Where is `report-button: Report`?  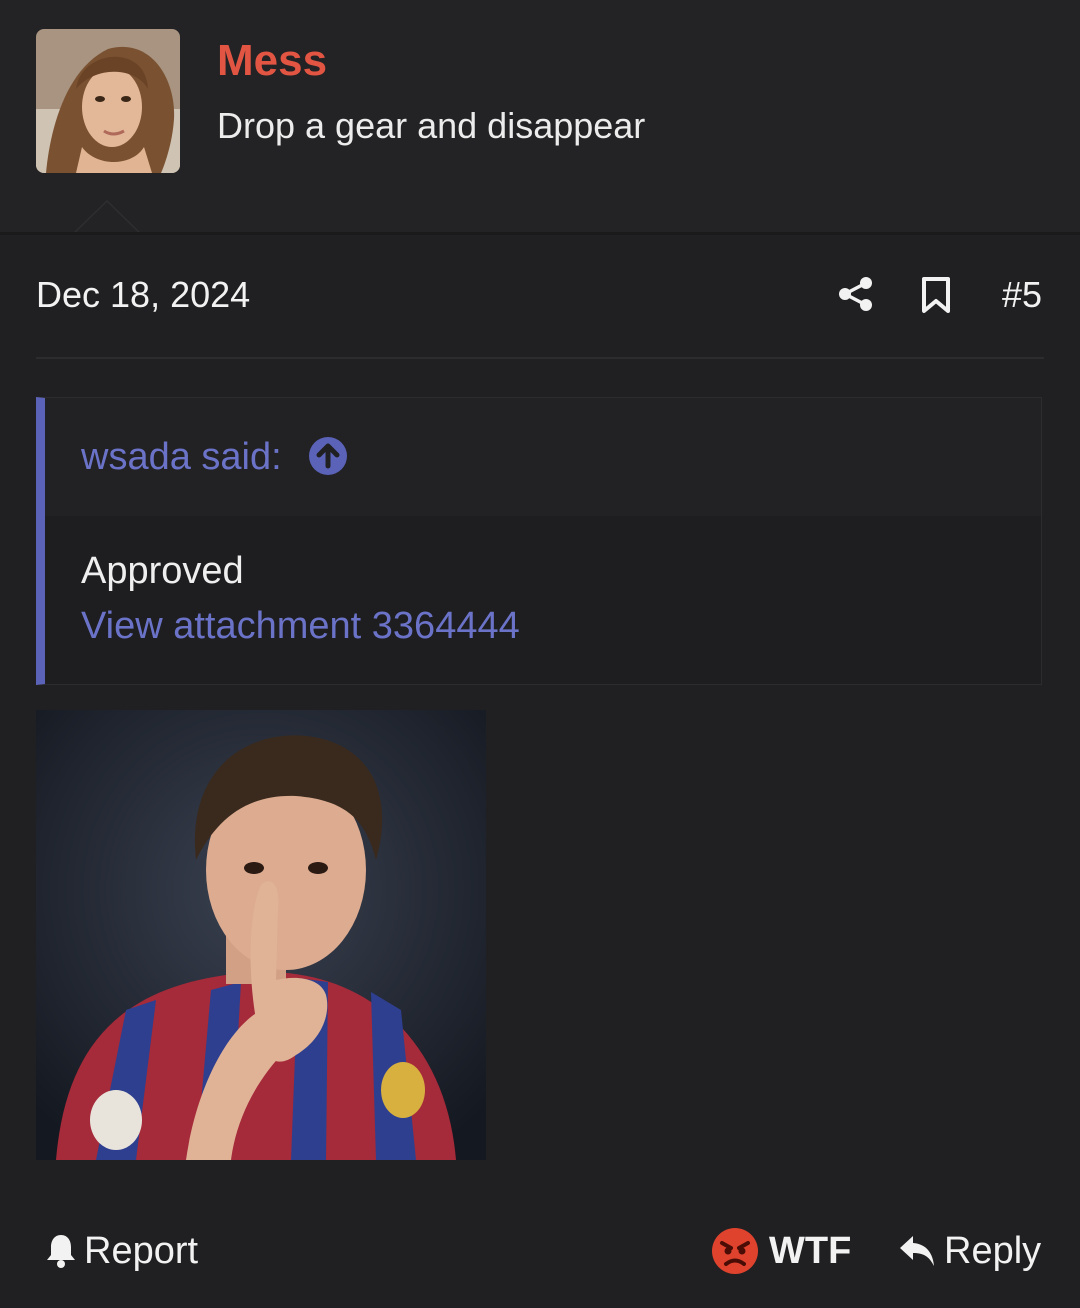 report-button: Report is located at coordinates (121, 1251).